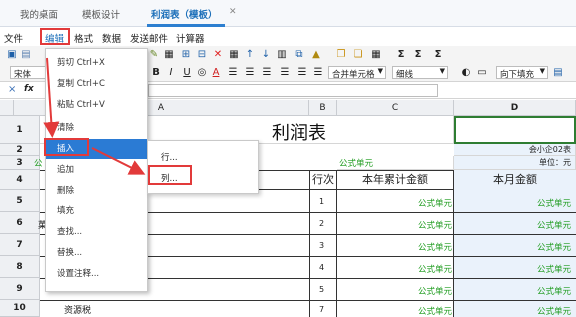 The width and height of the screenshot is (576, 317). What do you see at coordinates (118, 161) in the screenshot?
I see `arrow-insert-to-column` at bounding box center [118, 161].